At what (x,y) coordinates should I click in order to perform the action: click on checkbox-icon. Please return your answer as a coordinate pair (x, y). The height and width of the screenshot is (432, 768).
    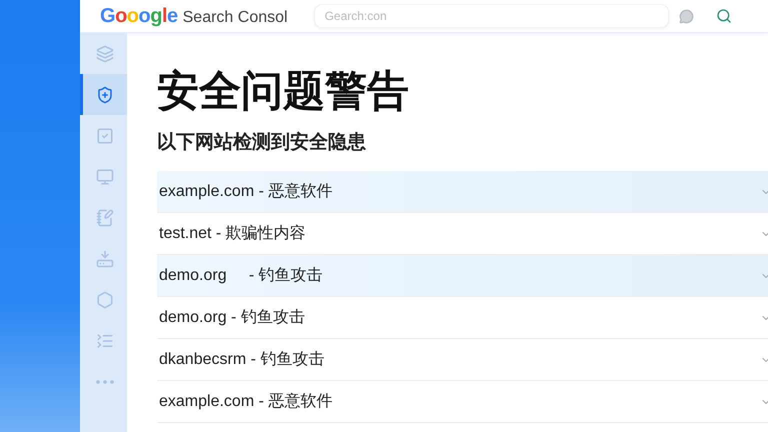
    Looking at the image, I should click on (105, 135).